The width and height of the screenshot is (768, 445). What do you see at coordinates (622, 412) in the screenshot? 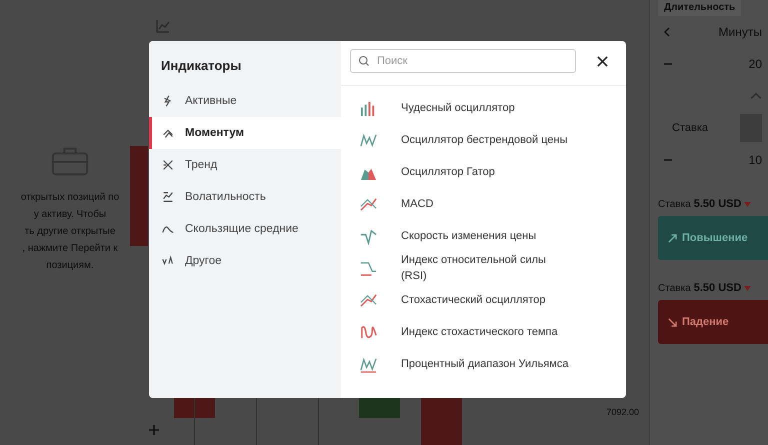
I see `price-label: 7092.00` at bounding box center [622, 412].